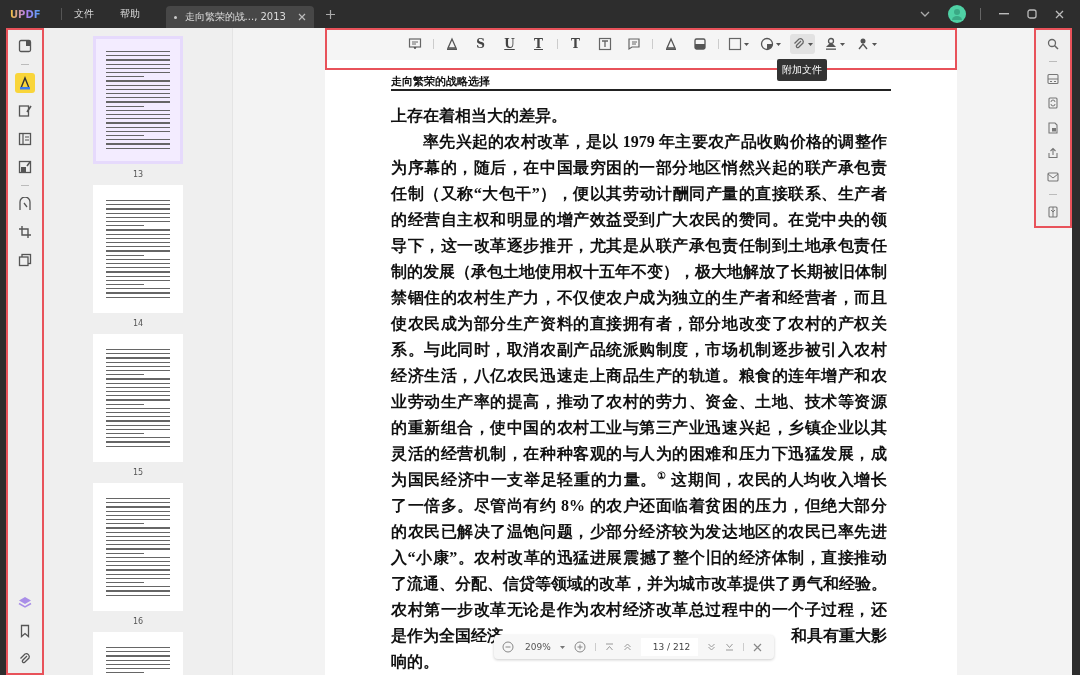 Image resolution: width=1080 pixels, height=675 pixels. Describe the element at coordinates (25, 14) in the screenshot. I see `app-logo: UPDF` at that location.